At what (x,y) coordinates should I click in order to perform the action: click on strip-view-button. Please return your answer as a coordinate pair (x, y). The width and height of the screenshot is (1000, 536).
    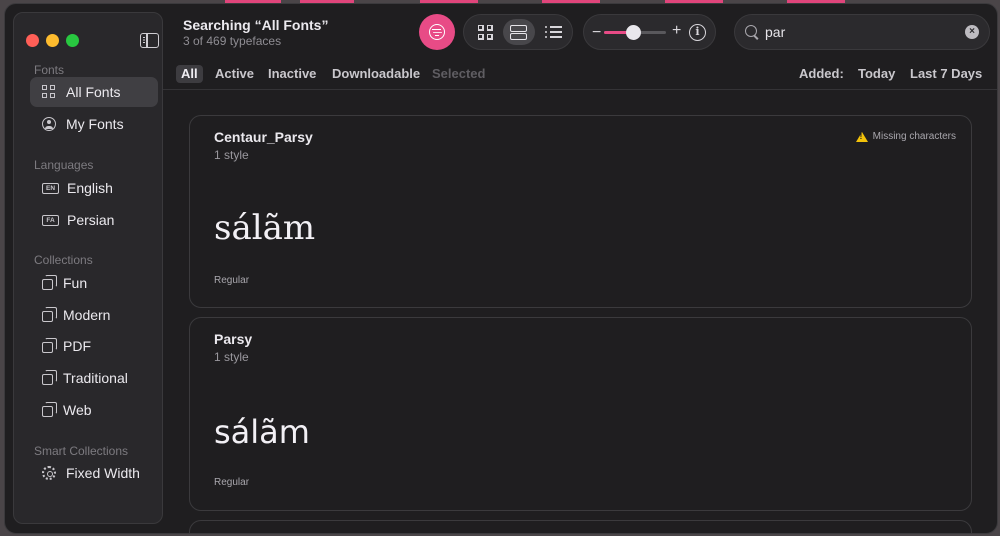
    Looking at the image, I should click on (519, 32).